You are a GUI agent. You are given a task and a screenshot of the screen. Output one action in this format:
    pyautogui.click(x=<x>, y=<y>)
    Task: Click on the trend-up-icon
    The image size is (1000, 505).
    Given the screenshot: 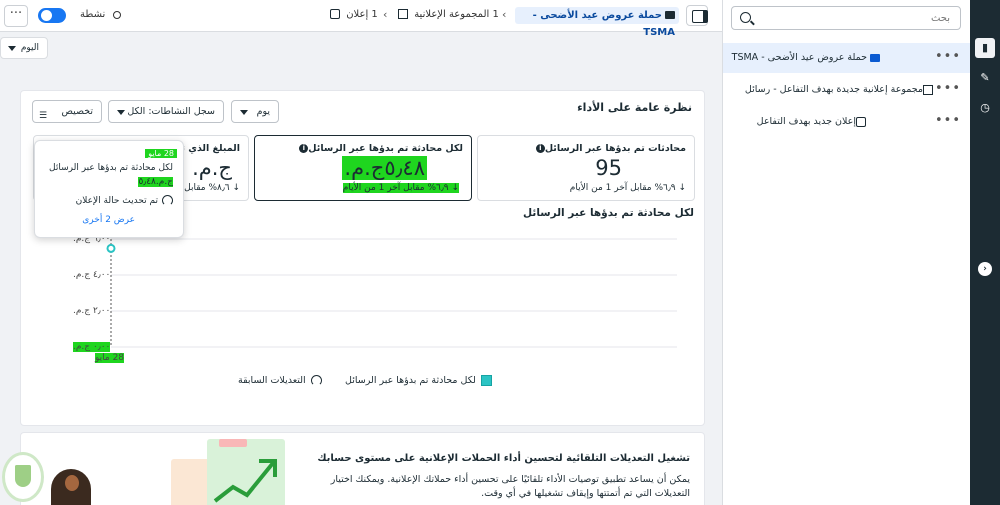 What is the action you would take?
    pyautogui.click(x=245, y=481)
    